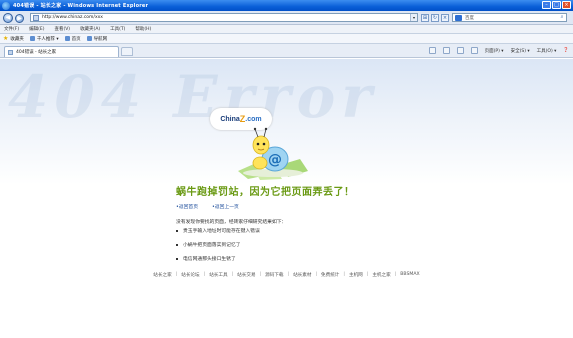 Image resolution: width=573 pixels, height=338 pixels. I want to click on favorite-link-2: 首页, so click(72, 39).